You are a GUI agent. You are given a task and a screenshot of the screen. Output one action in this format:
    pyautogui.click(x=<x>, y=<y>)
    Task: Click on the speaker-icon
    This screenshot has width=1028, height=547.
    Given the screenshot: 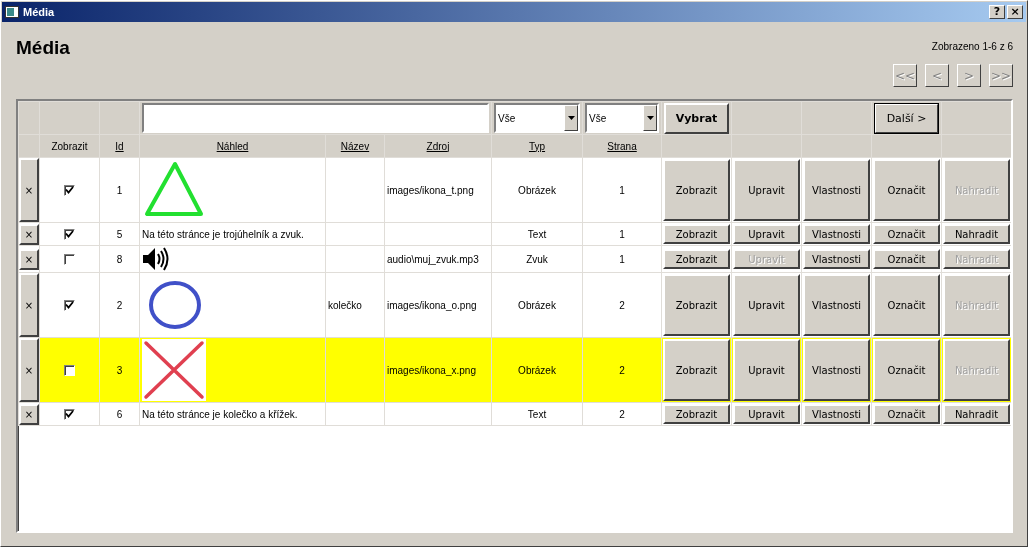 What is the action you would take?
    pyautogui.click(x=156, y=259)
    